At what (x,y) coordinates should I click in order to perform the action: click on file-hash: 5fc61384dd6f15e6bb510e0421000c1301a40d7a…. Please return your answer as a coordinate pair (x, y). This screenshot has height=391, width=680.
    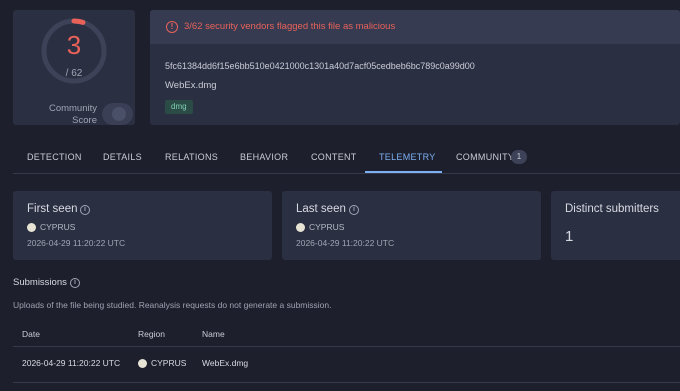
    Looking at the image, I should click on (320, 66).